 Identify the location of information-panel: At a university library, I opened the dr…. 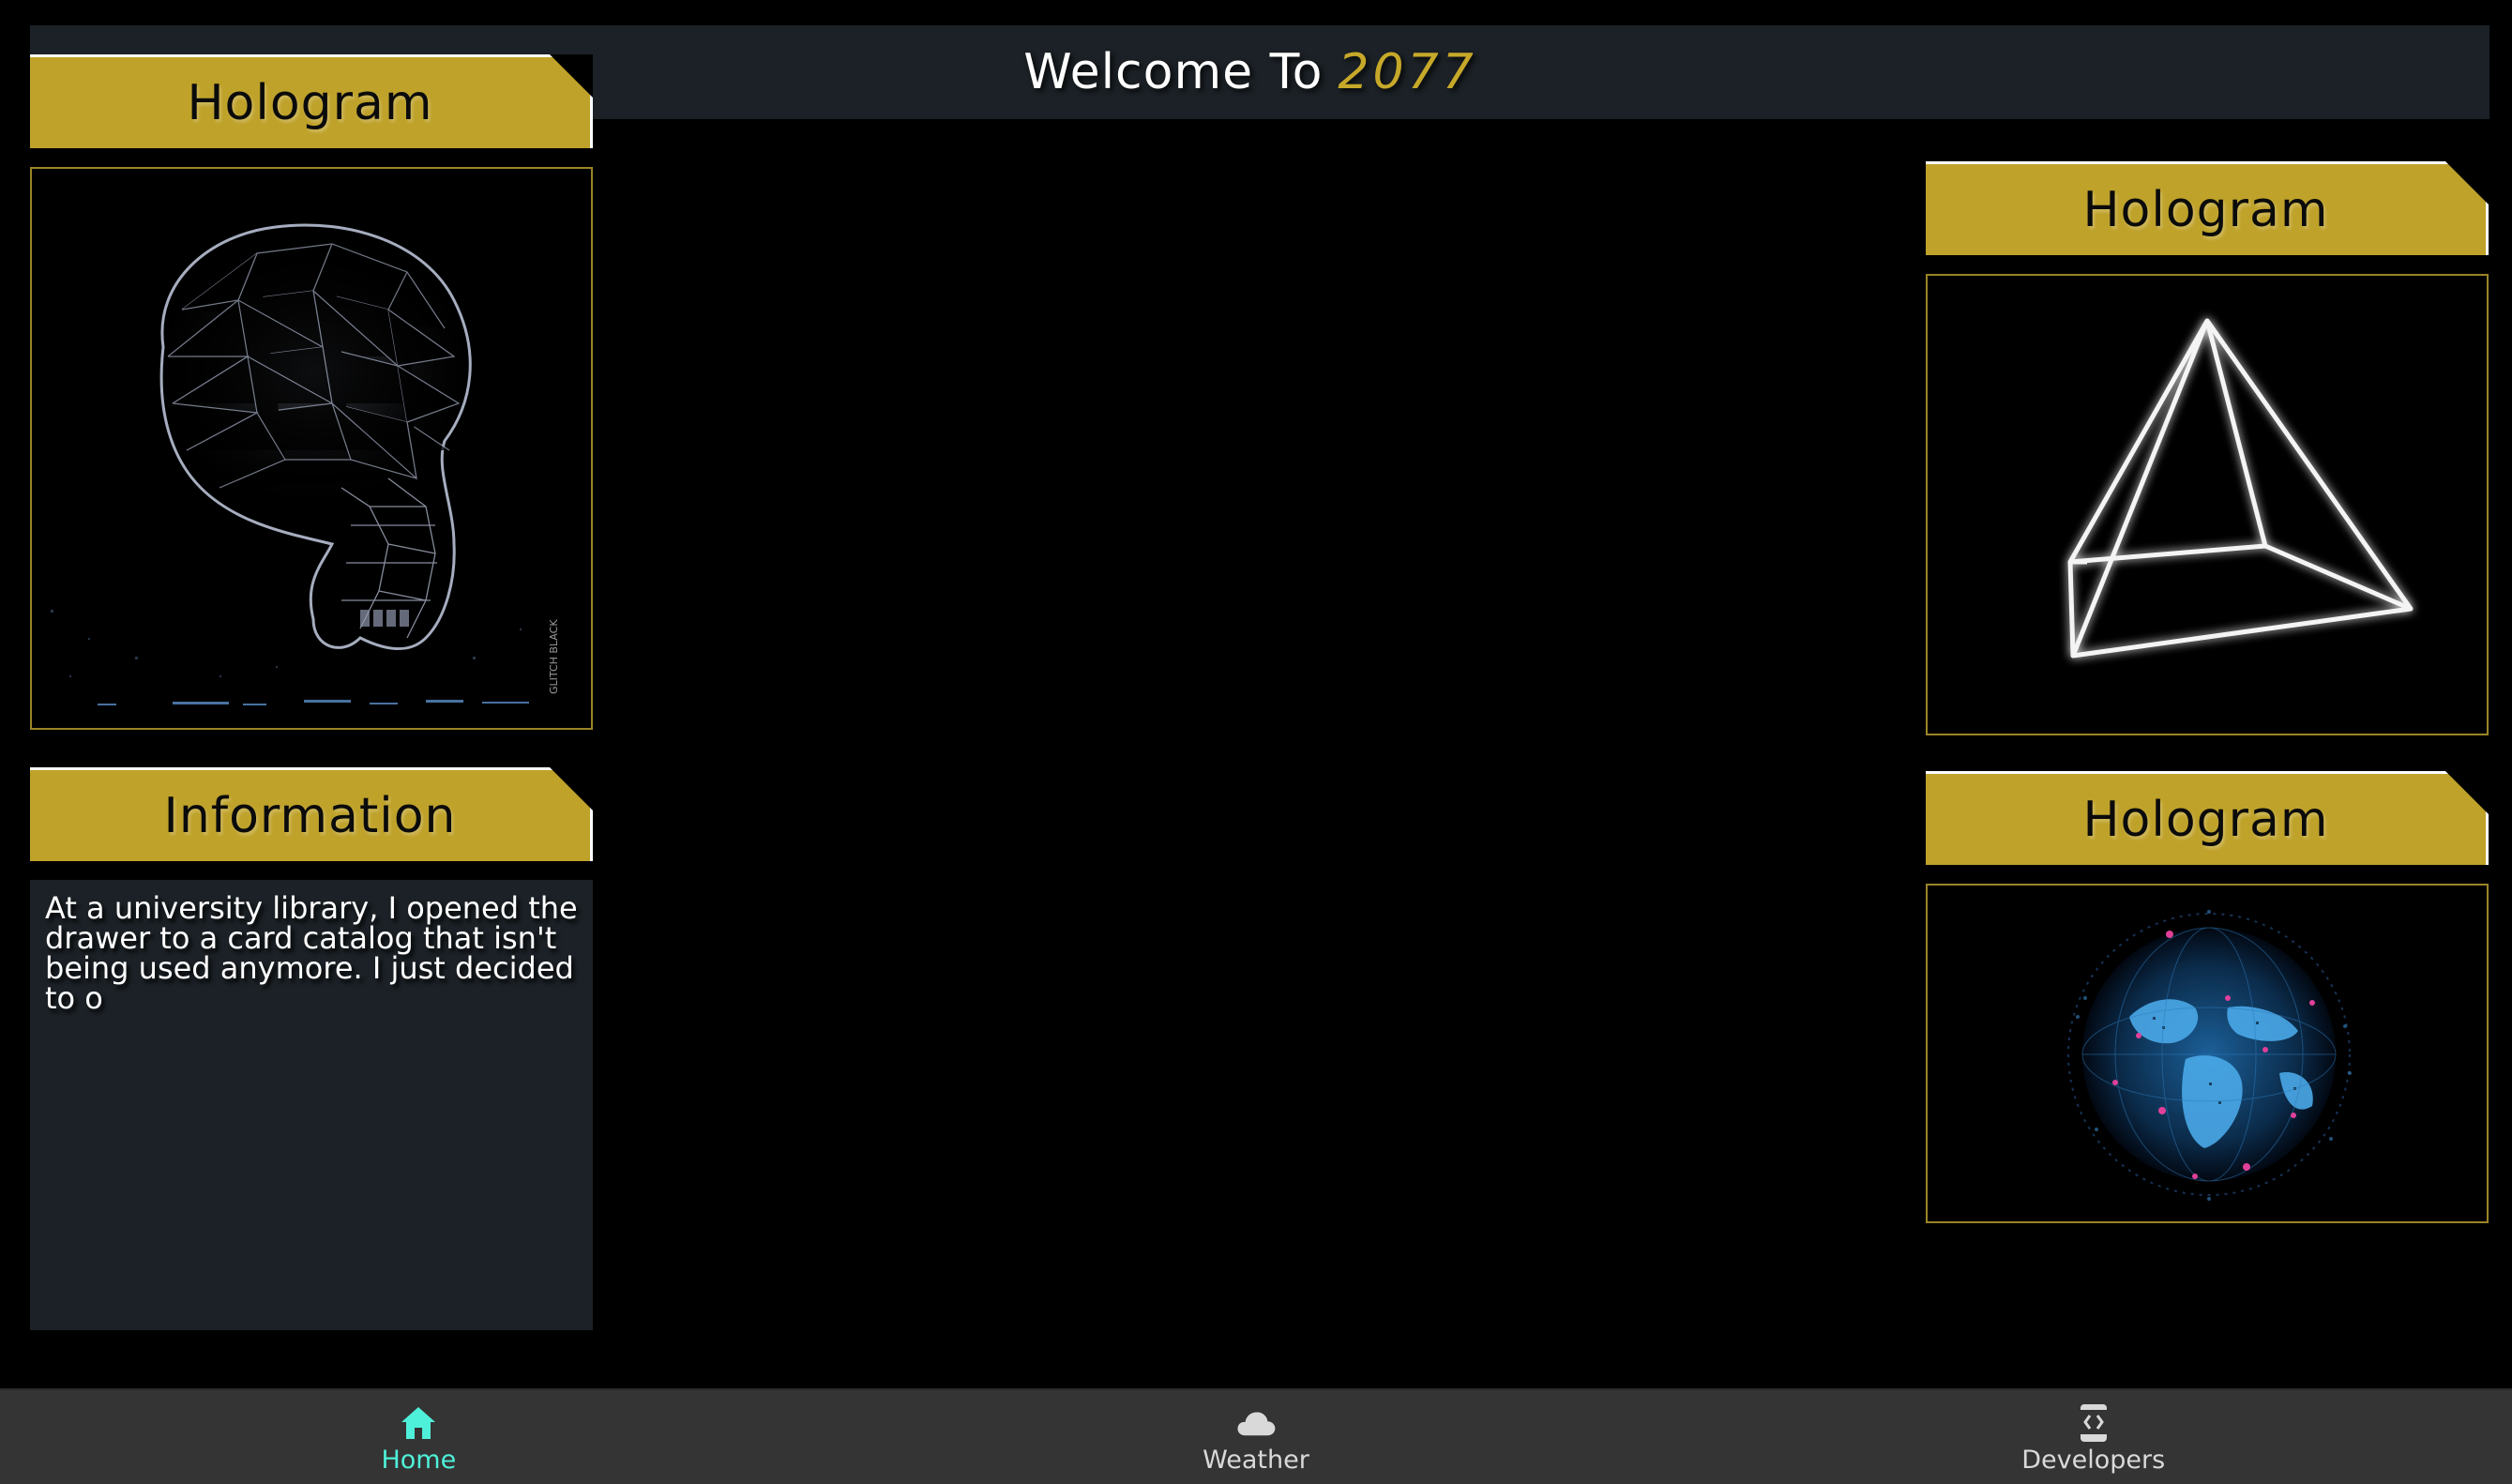
(311, 1105).